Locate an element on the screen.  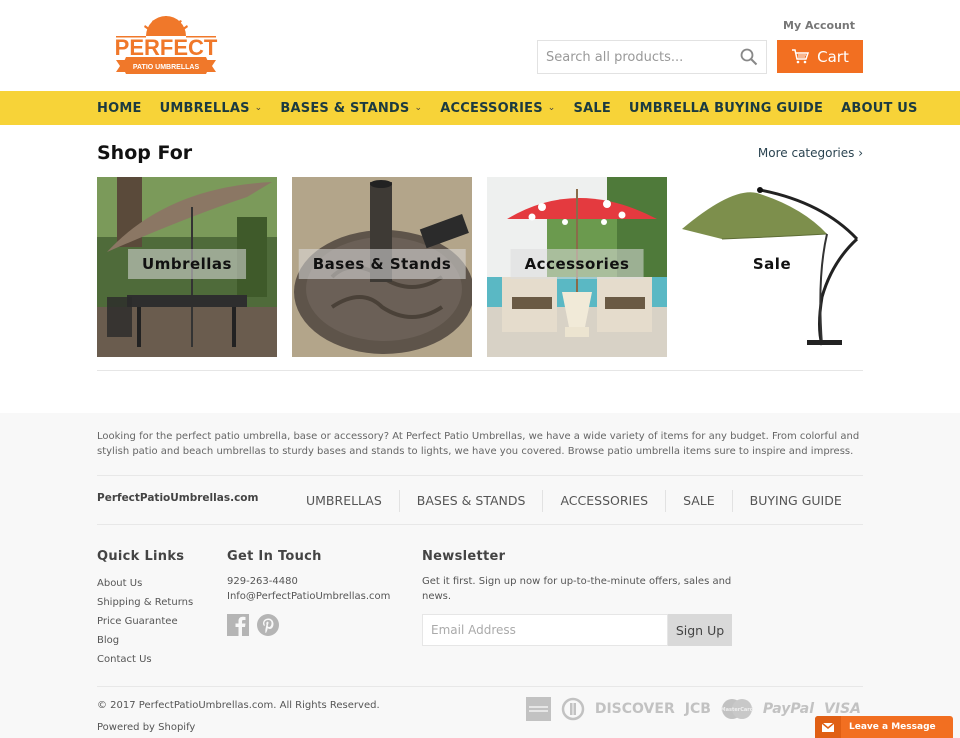
search-icon is located at coordinates (749, 57).